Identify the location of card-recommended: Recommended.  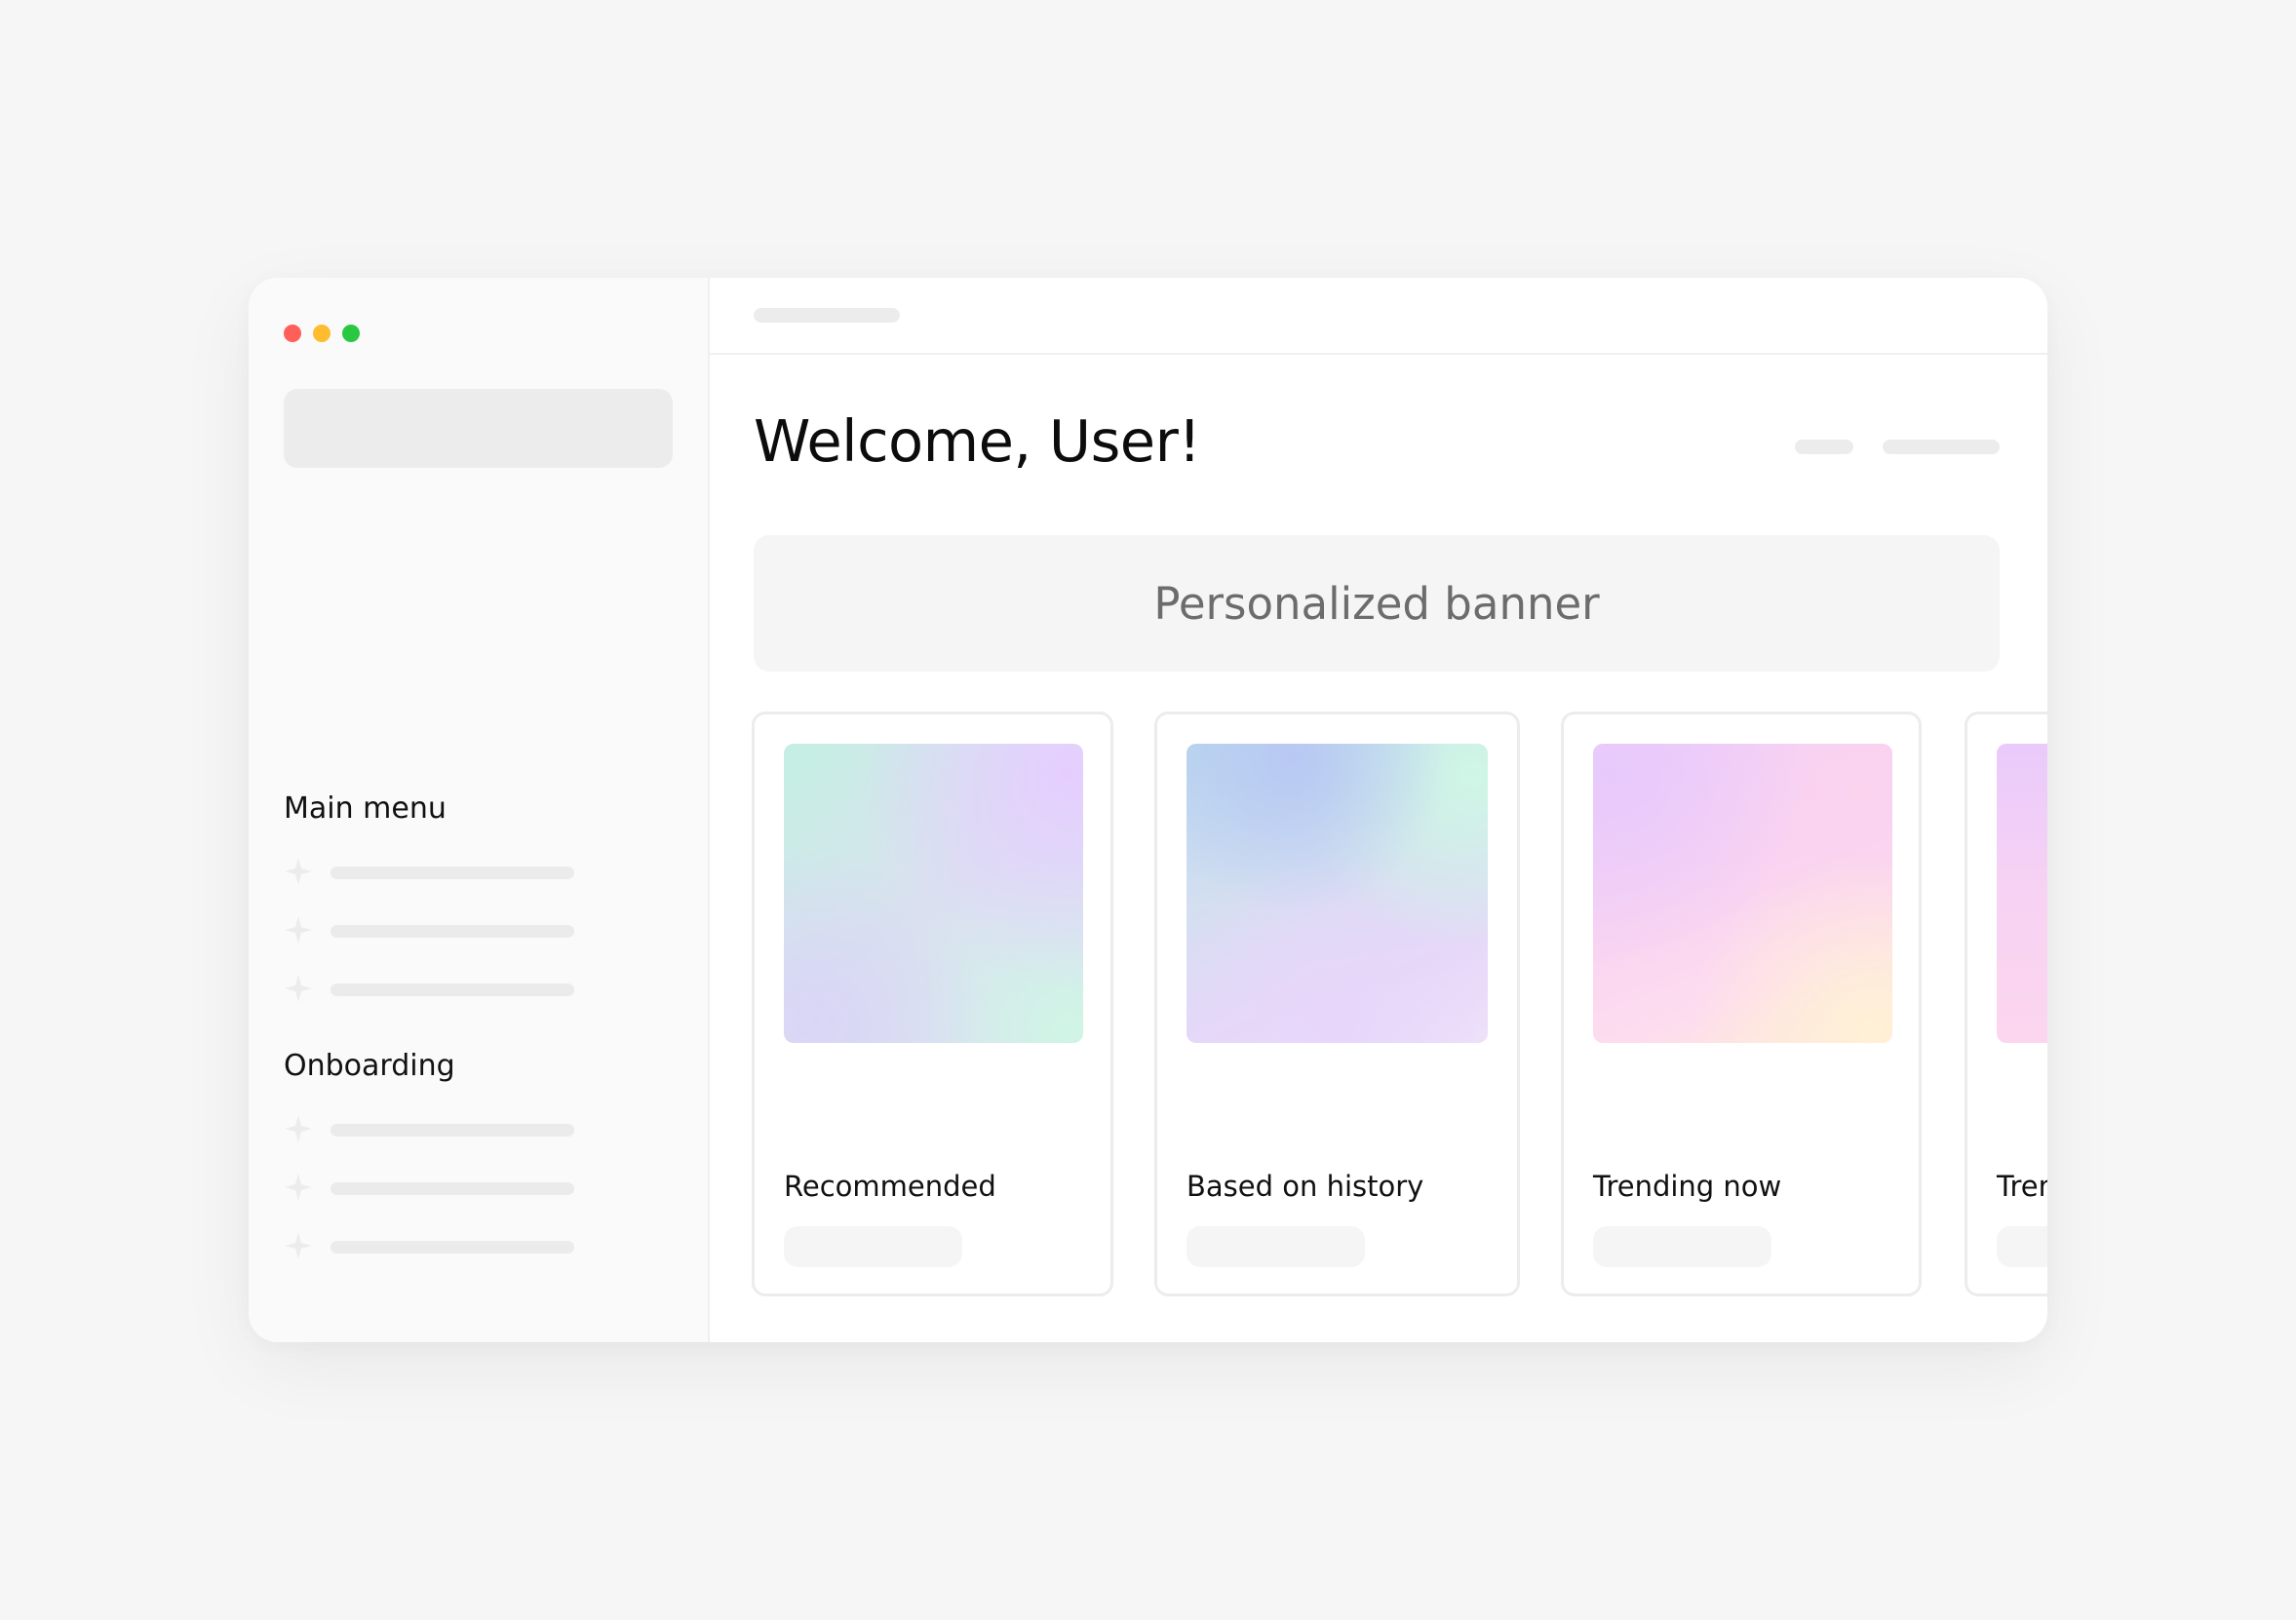
(932, 1004).